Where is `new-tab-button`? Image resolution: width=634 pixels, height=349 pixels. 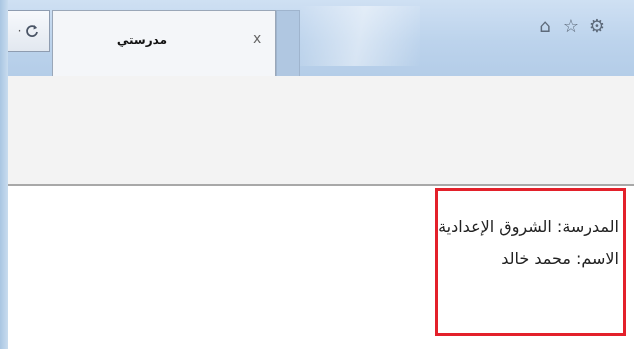 new-tab-button is located at coordinates (288, 43).